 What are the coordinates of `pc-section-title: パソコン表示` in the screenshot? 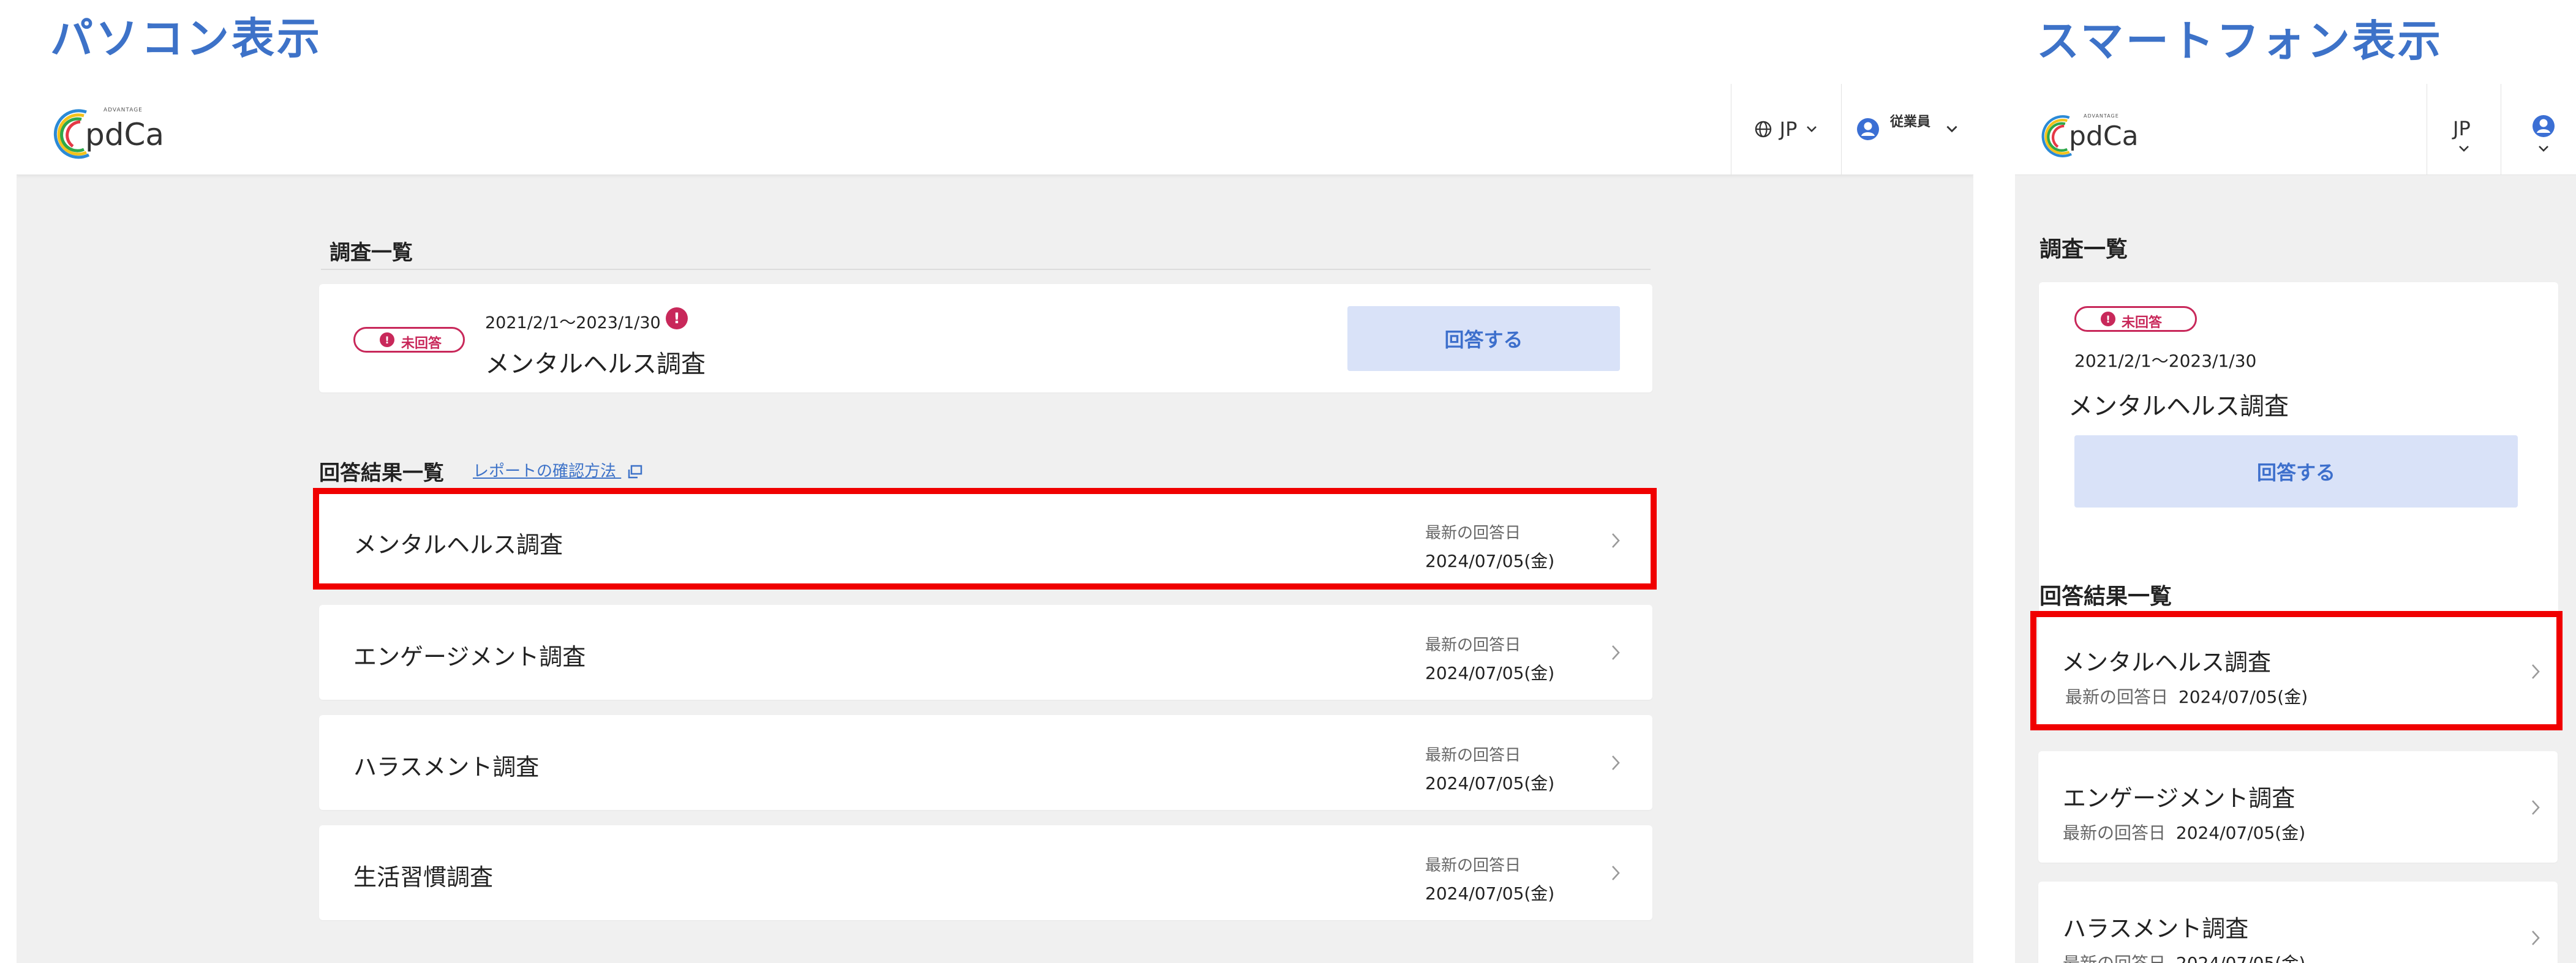 It's located at (186, 38).